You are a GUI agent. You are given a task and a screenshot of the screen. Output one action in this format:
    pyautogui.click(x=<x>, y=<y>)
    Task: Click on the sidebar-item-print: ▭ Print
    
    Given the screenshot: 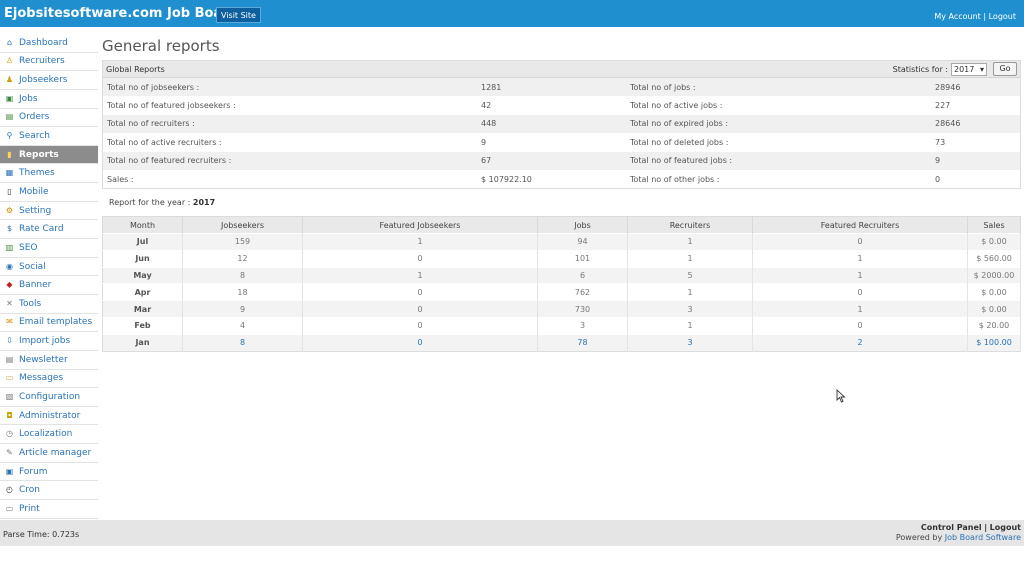 What is the action you would take?
    pyautogui.click(x=49, y=509)
    